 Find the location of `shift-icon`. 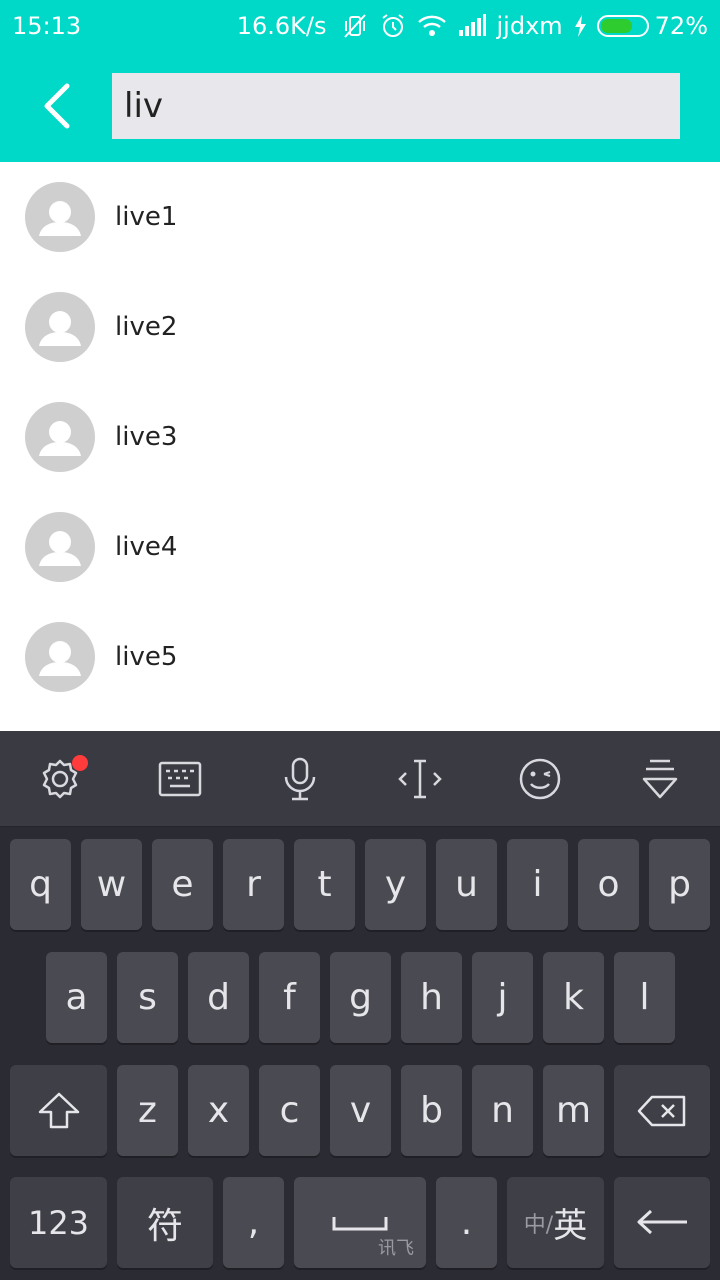

shift-icon is located at coordinates (58, 1110).